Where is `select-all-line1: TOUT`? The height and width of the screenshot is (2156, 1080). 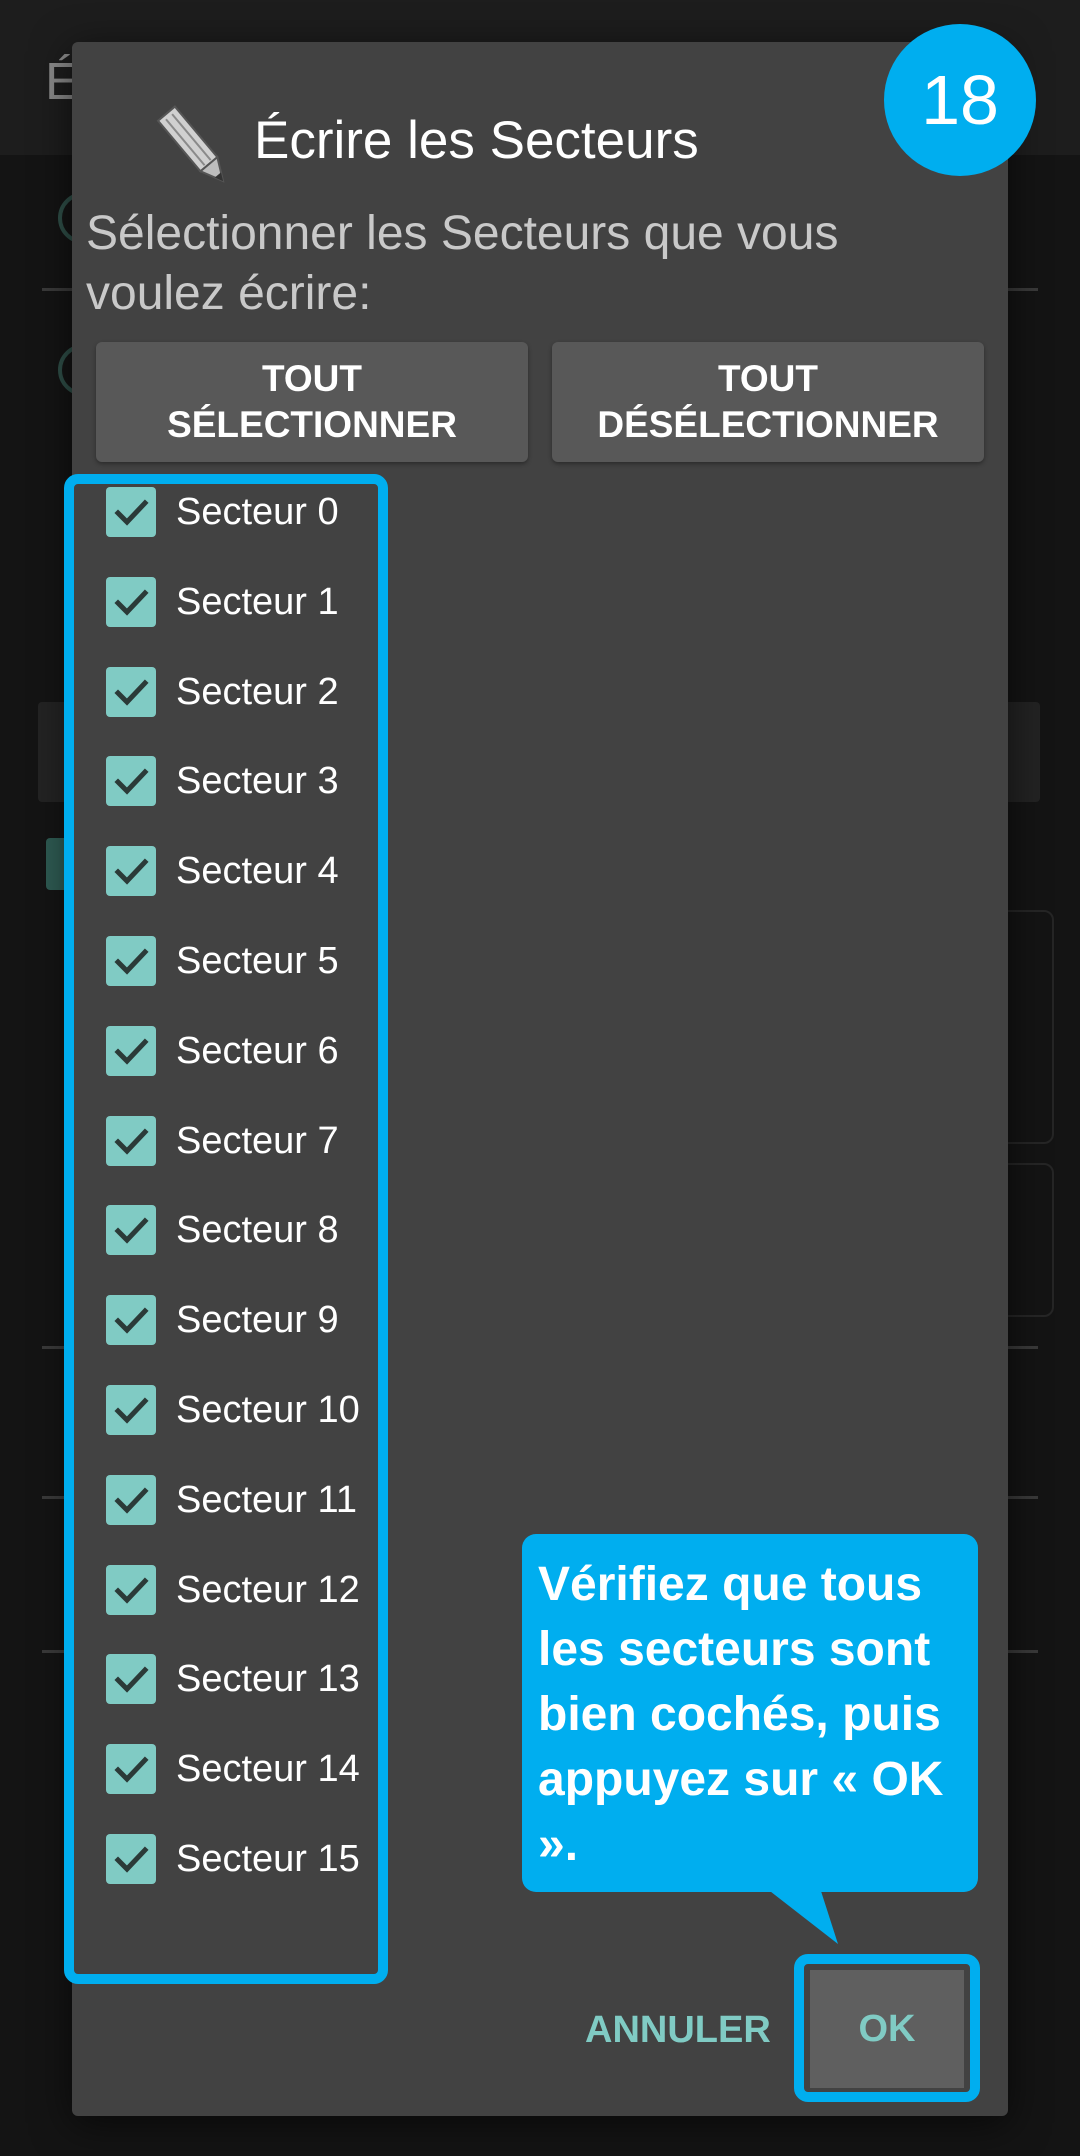 select-all-line1: TOUT is located at coordinates (312, 378).